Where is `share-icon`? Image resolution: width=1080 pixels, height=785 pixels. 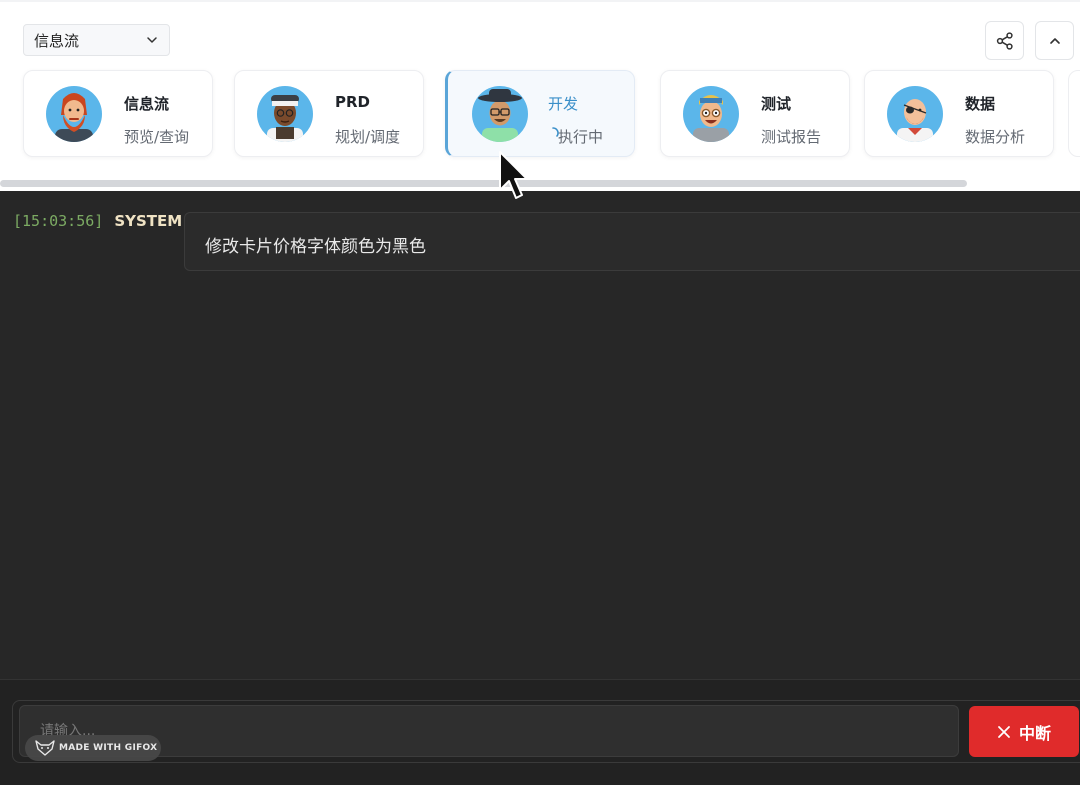 share-icon is located at coordinates (1004, 40).